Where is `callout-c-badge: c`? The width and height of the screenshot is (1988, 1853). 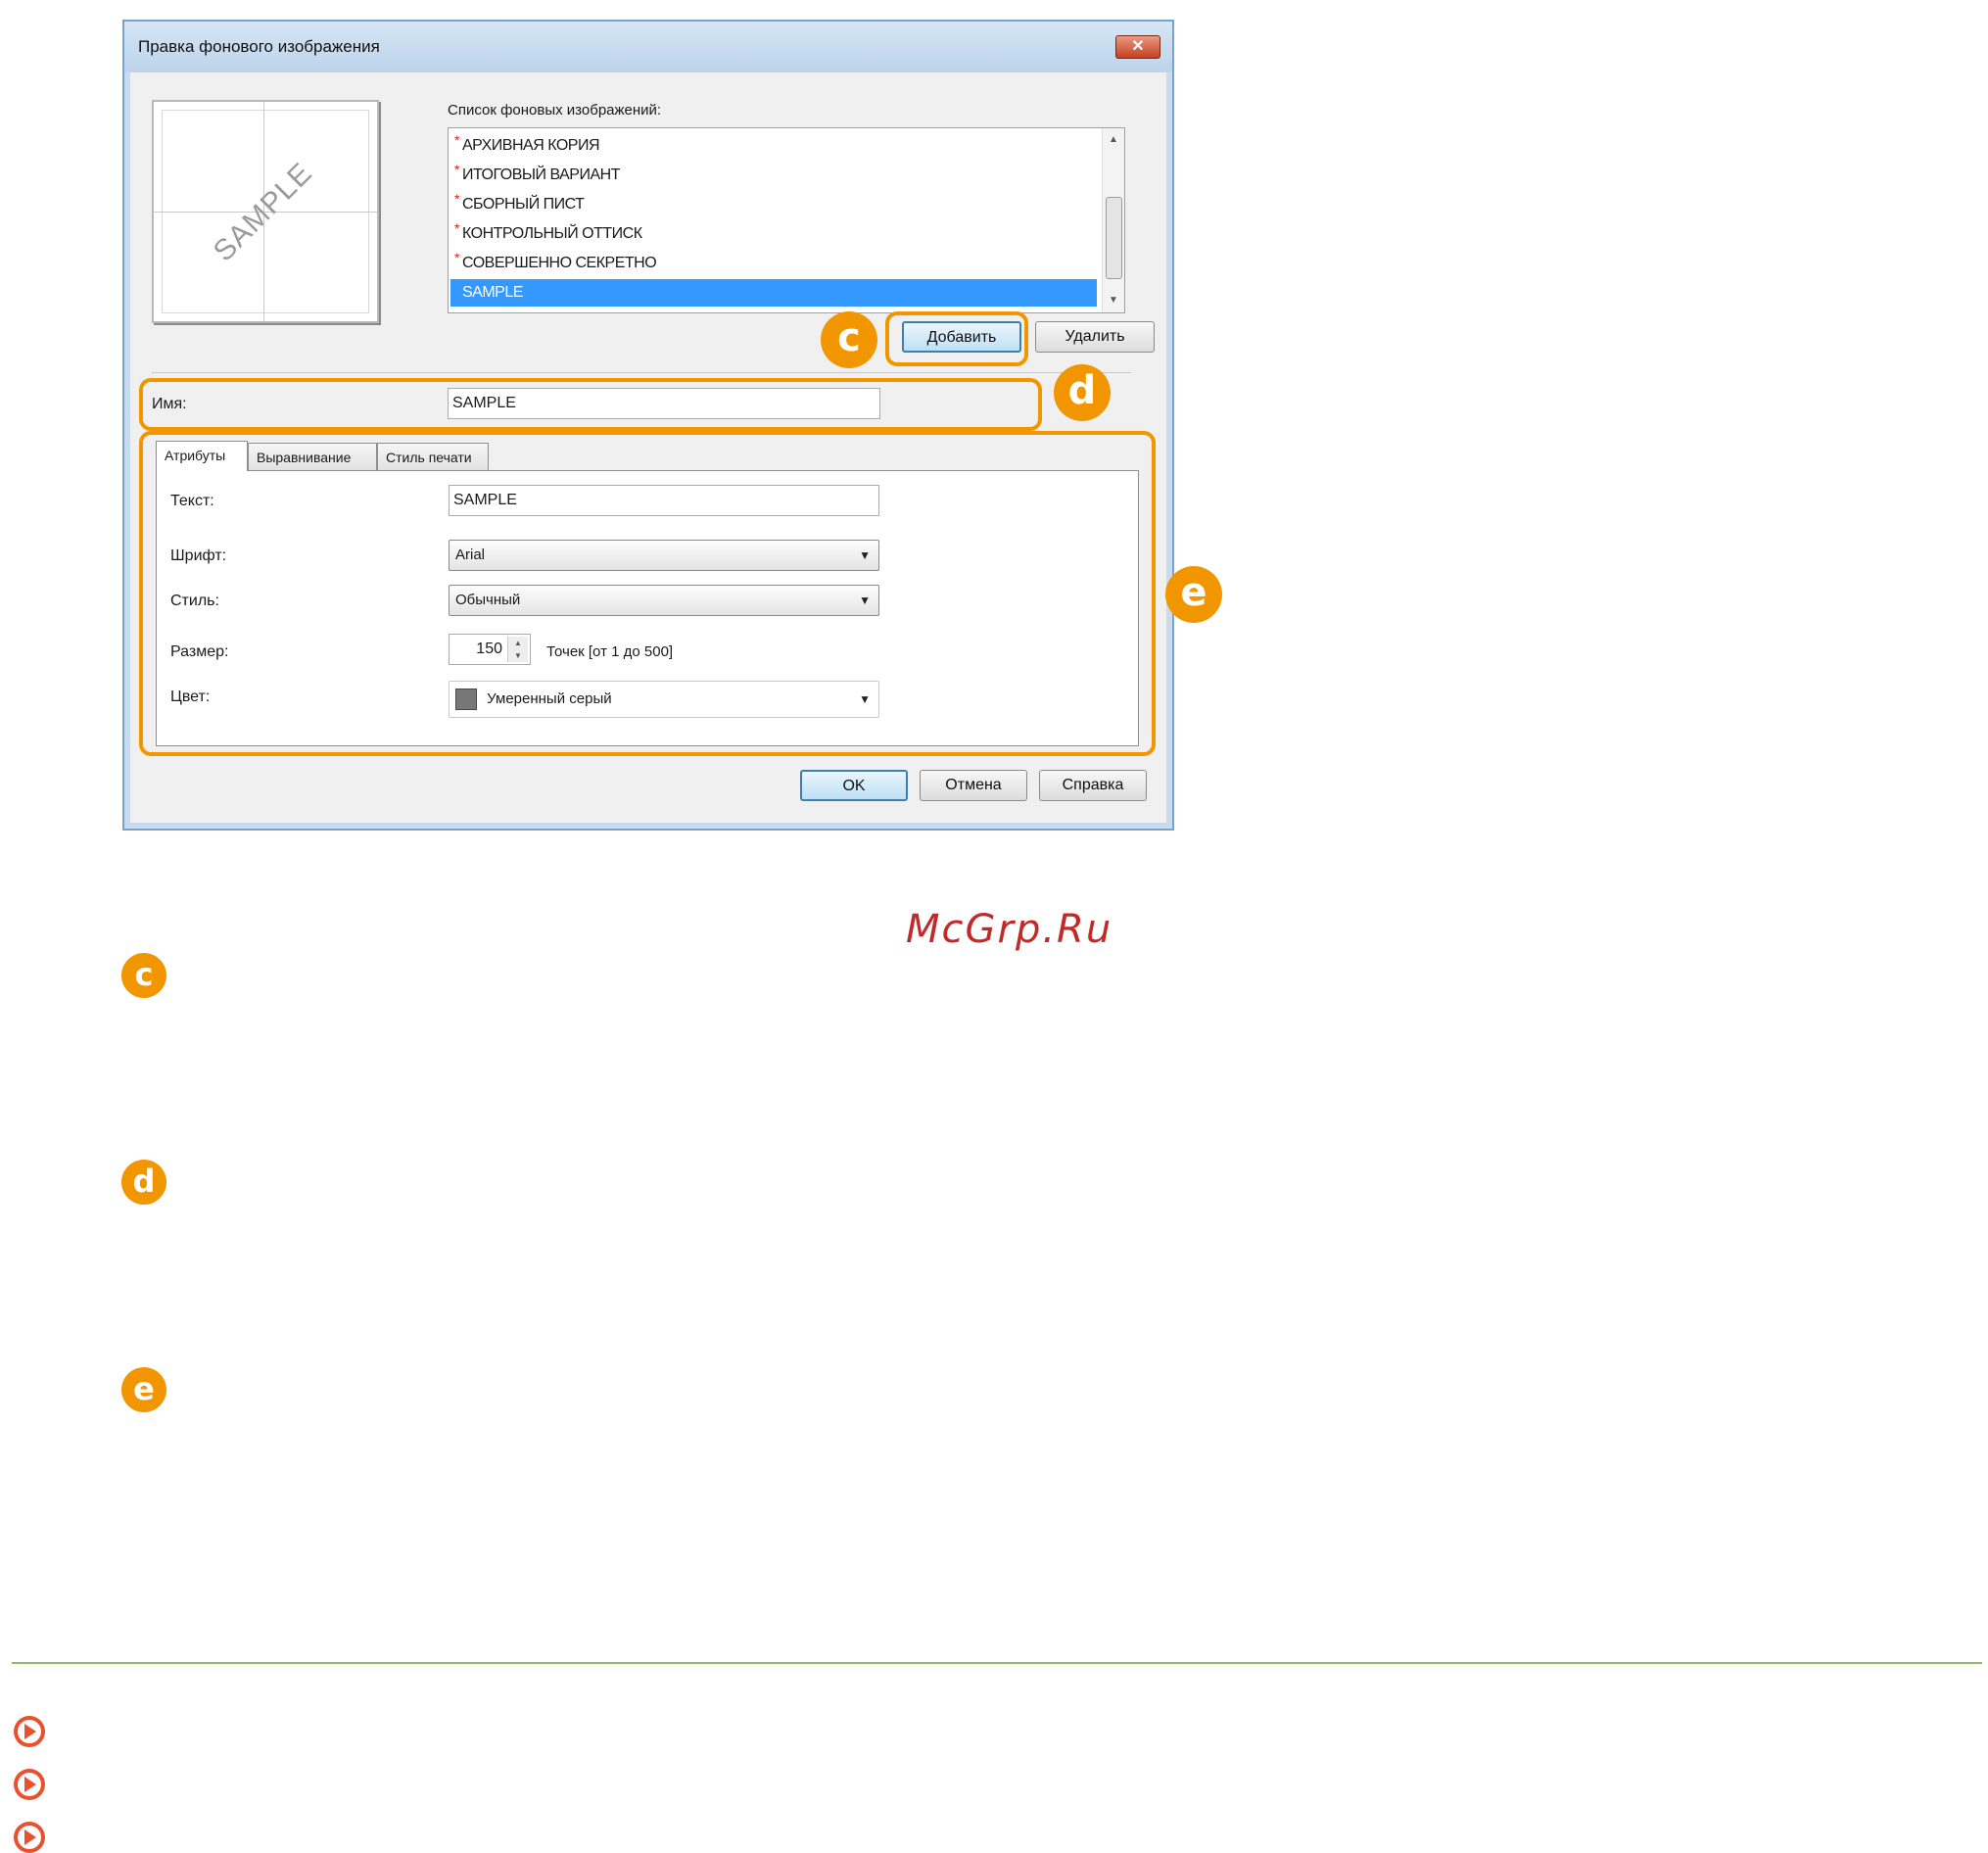 callout-c-badge: c is located at coordinates (849, 339).